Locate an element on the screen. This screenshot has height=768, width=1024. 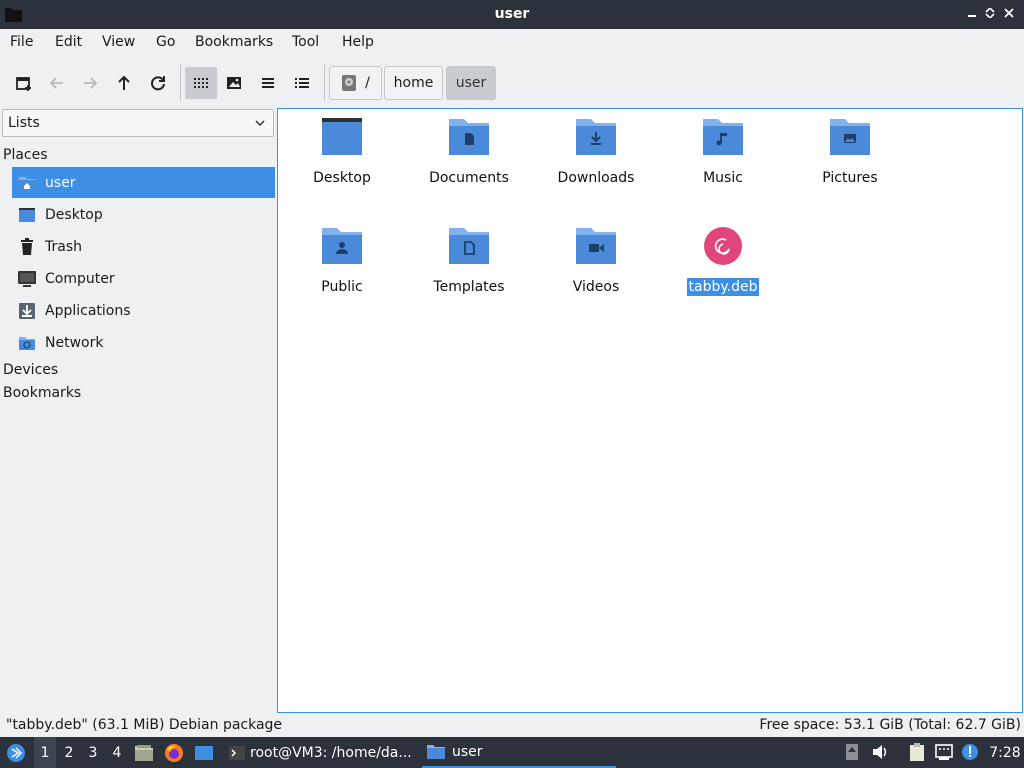
breadcrumb-user: user is located at coordinates (471, 83).